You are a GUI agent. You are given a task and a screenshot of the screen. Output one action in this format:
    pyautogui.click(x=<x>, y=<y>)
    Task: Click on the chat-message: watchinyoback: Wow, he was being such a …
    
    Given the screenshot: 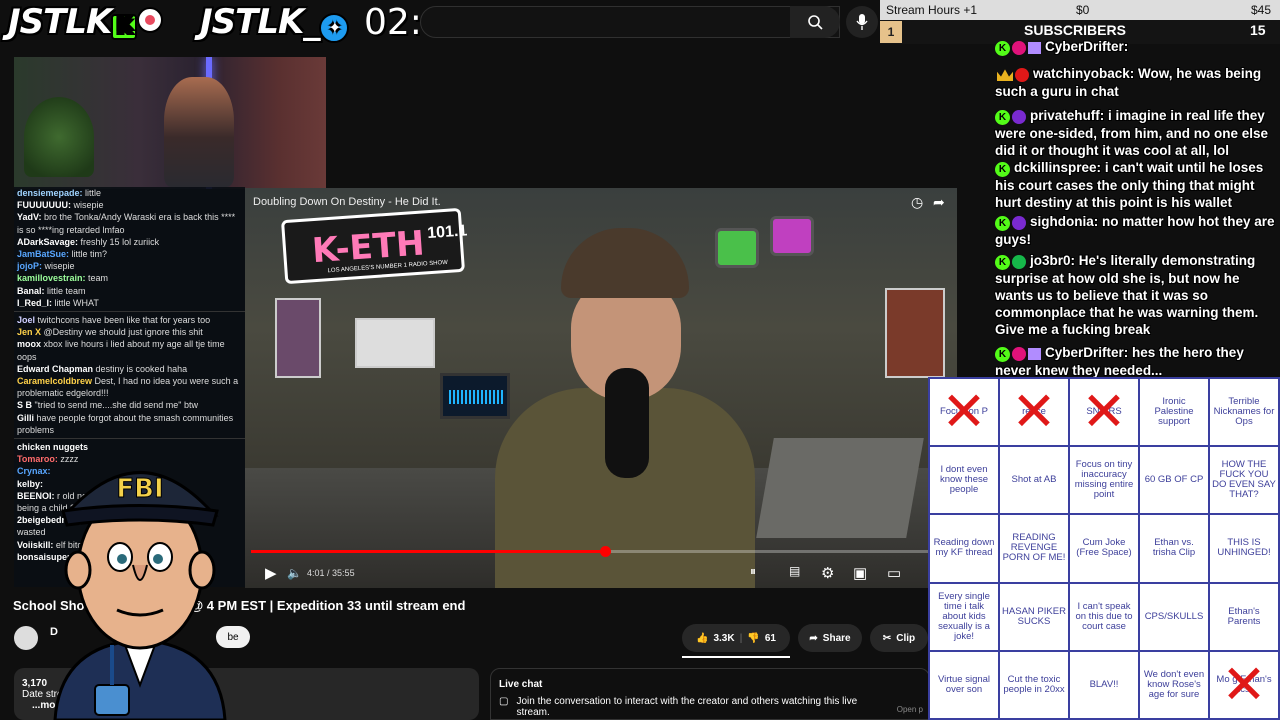 What is the action you would take?
    pyautogui.click(x=1137, y=82)
    